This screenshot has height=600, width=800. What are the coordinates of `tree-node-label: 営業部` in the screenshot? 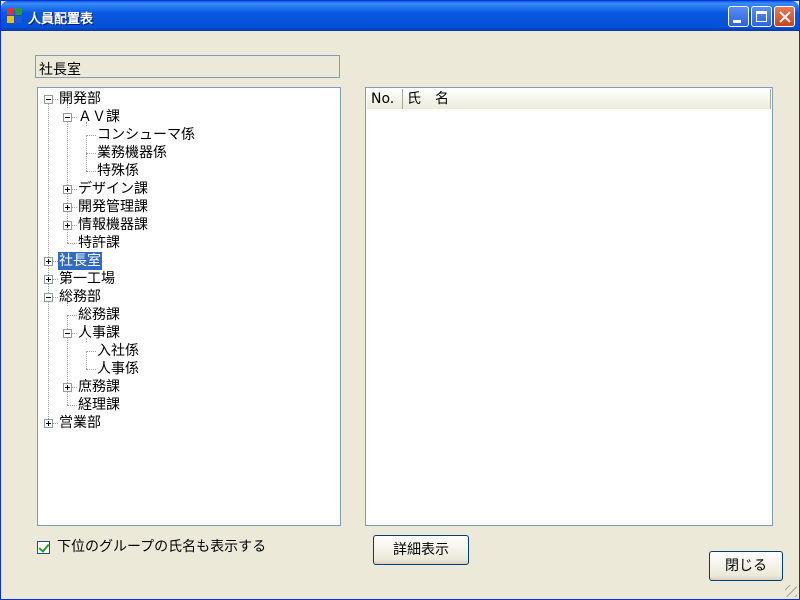 It's located at (80, 423).